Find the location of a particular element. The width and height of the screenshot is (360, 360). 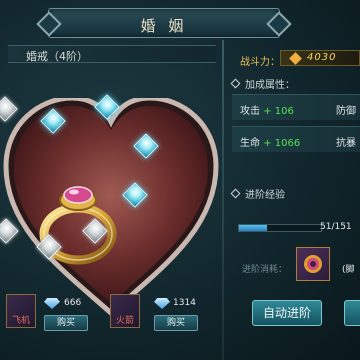

advance-heading-text: 进阶经验 is located at coordinates (265, 195).